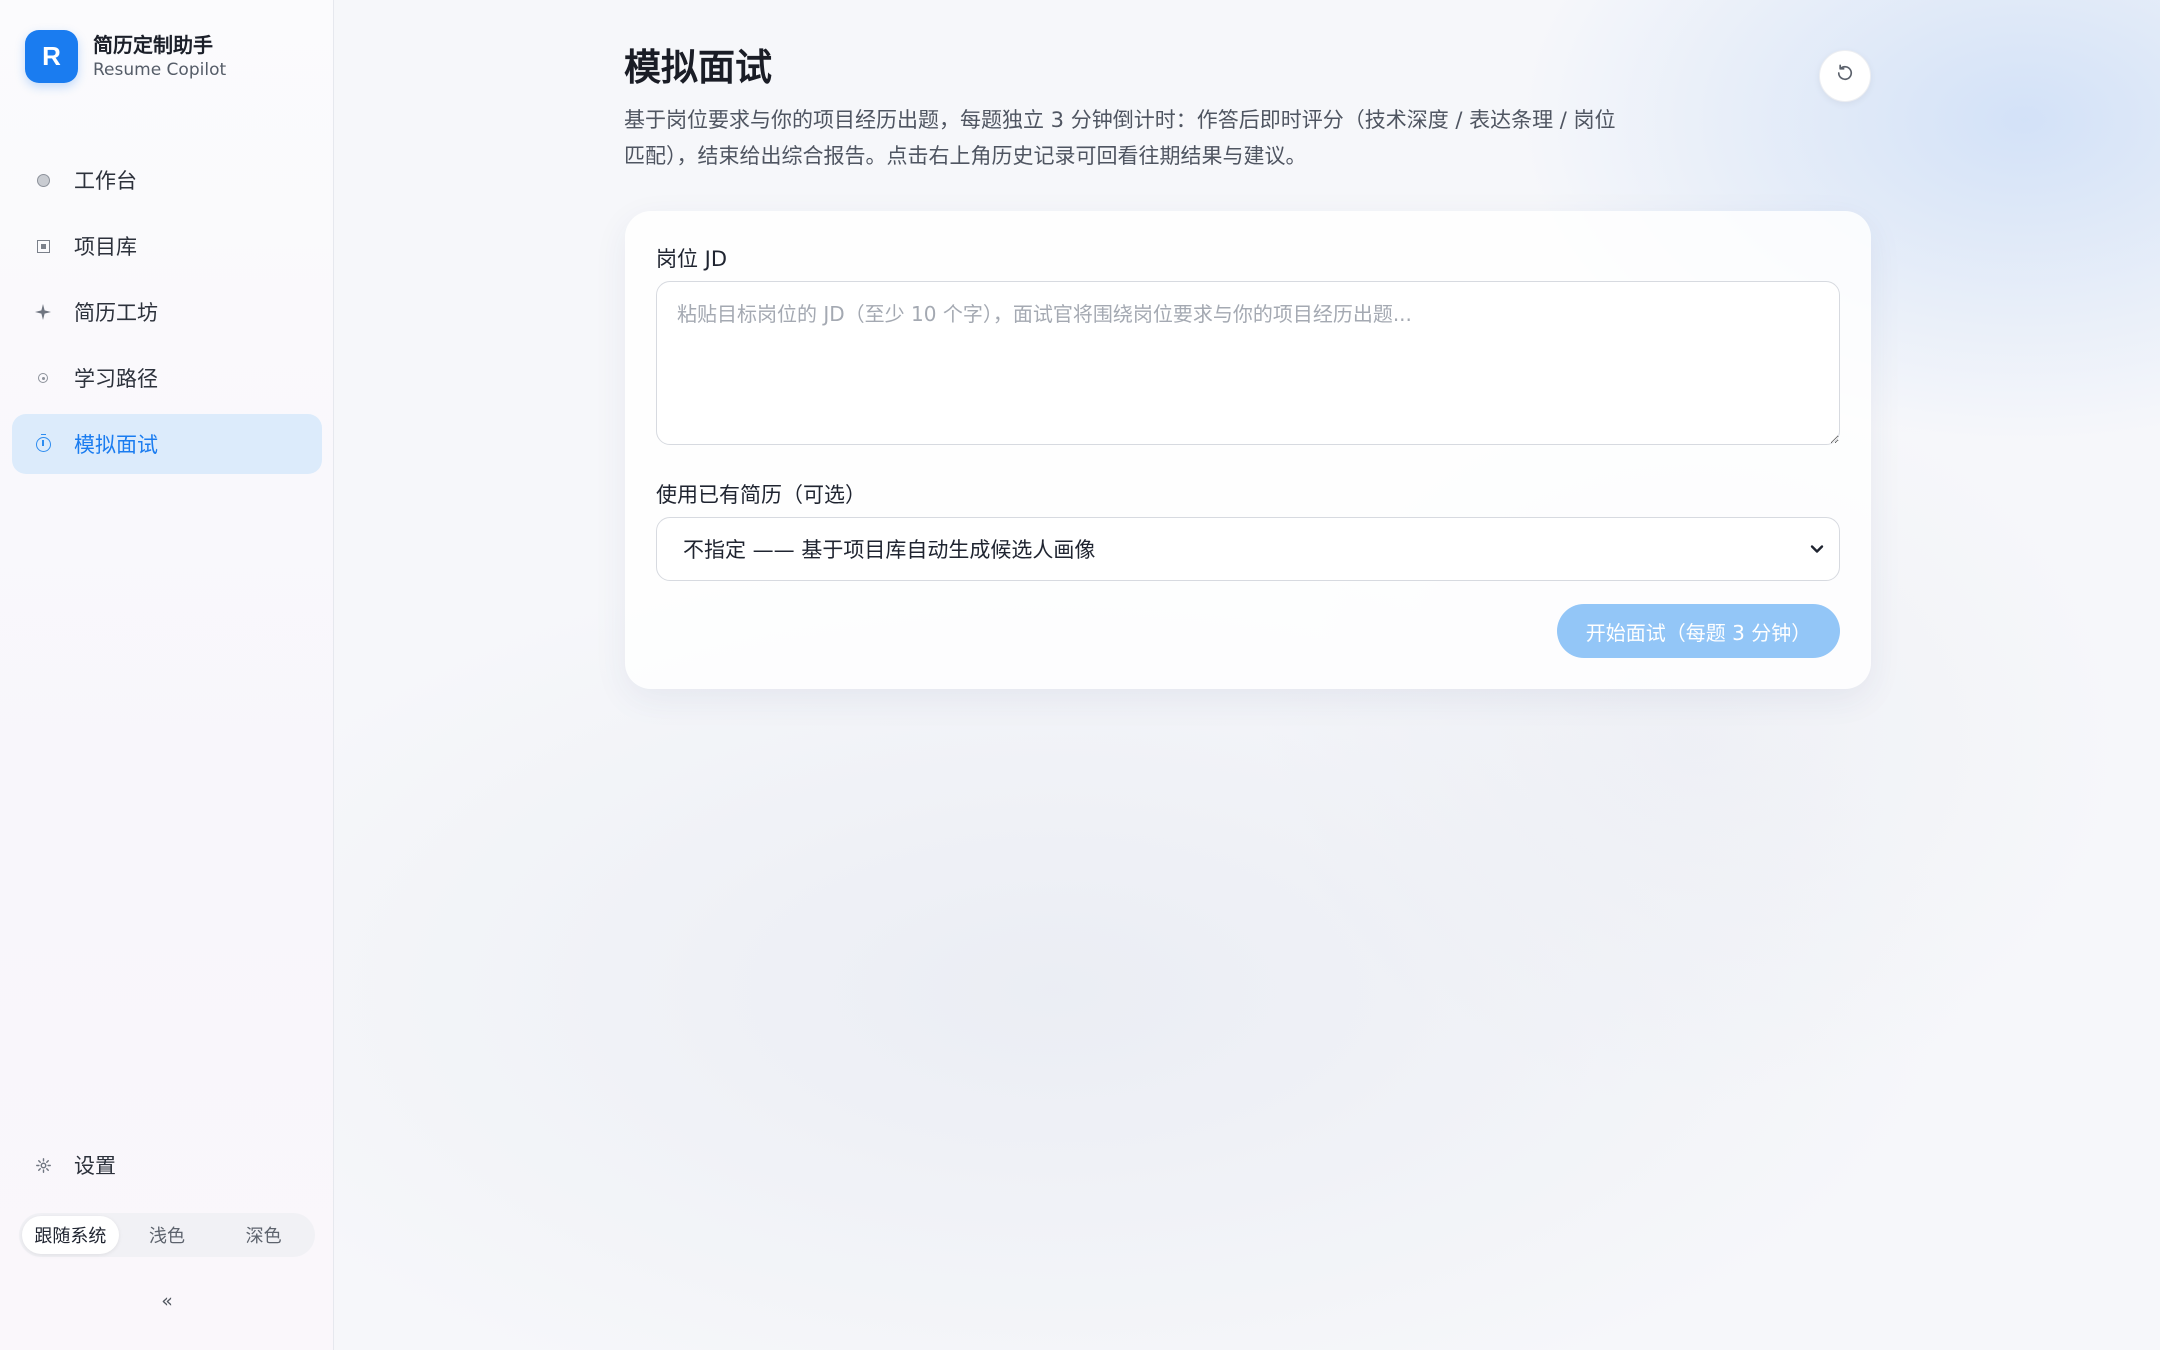  I want to click on jd-textarea, so click(1248, 363).